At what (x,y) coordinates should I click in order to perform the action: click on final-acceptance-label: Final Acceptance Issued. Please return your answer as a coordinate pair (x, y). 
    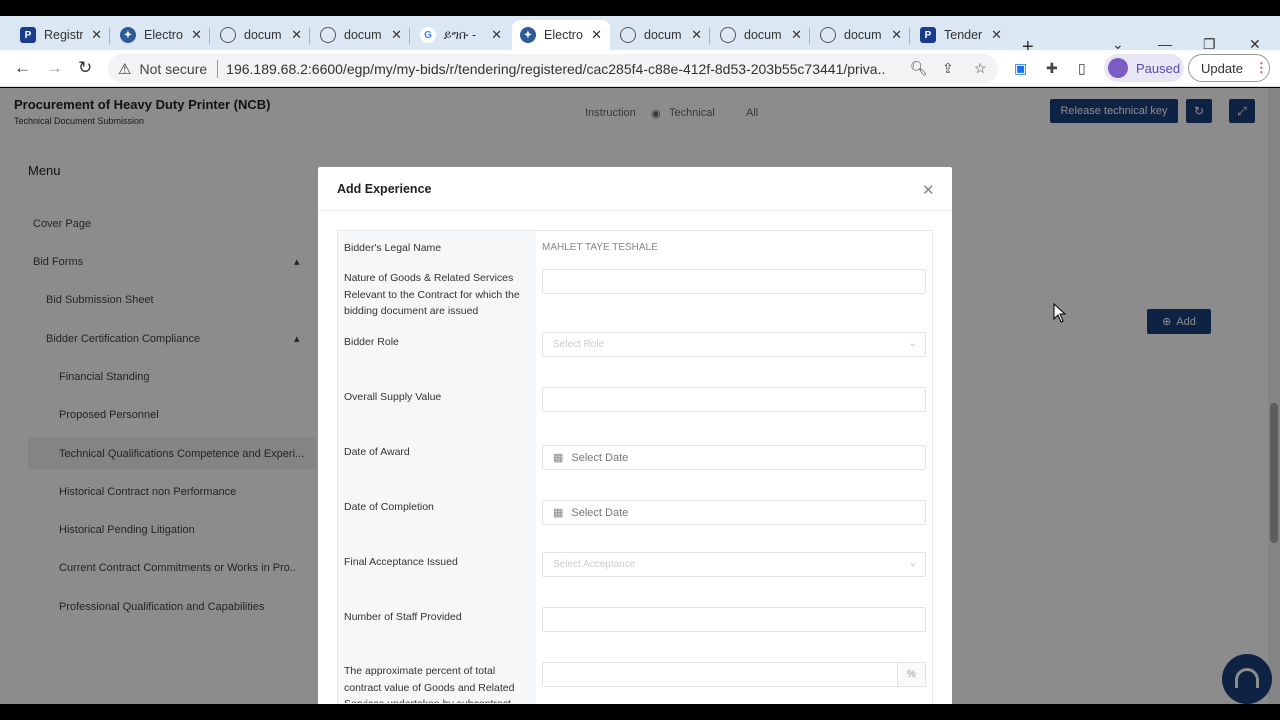
    Looking at the image, I should click on (401, 562).